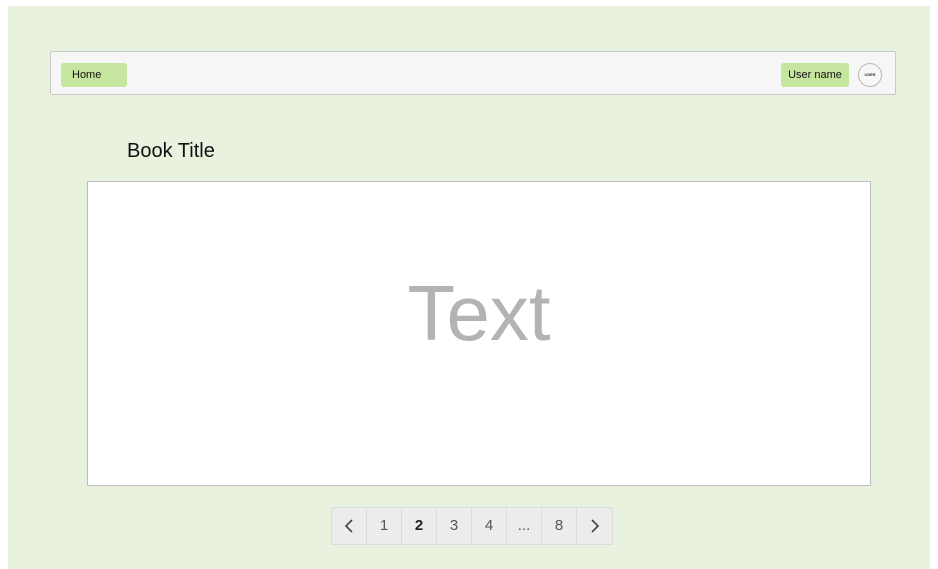 Image resolution: width=938 pixels, height=569 pixels. What do you see at coordinates (419, 526) in the screenshot?
I see `page-2-button: 2` at bounding box center [419, 526].